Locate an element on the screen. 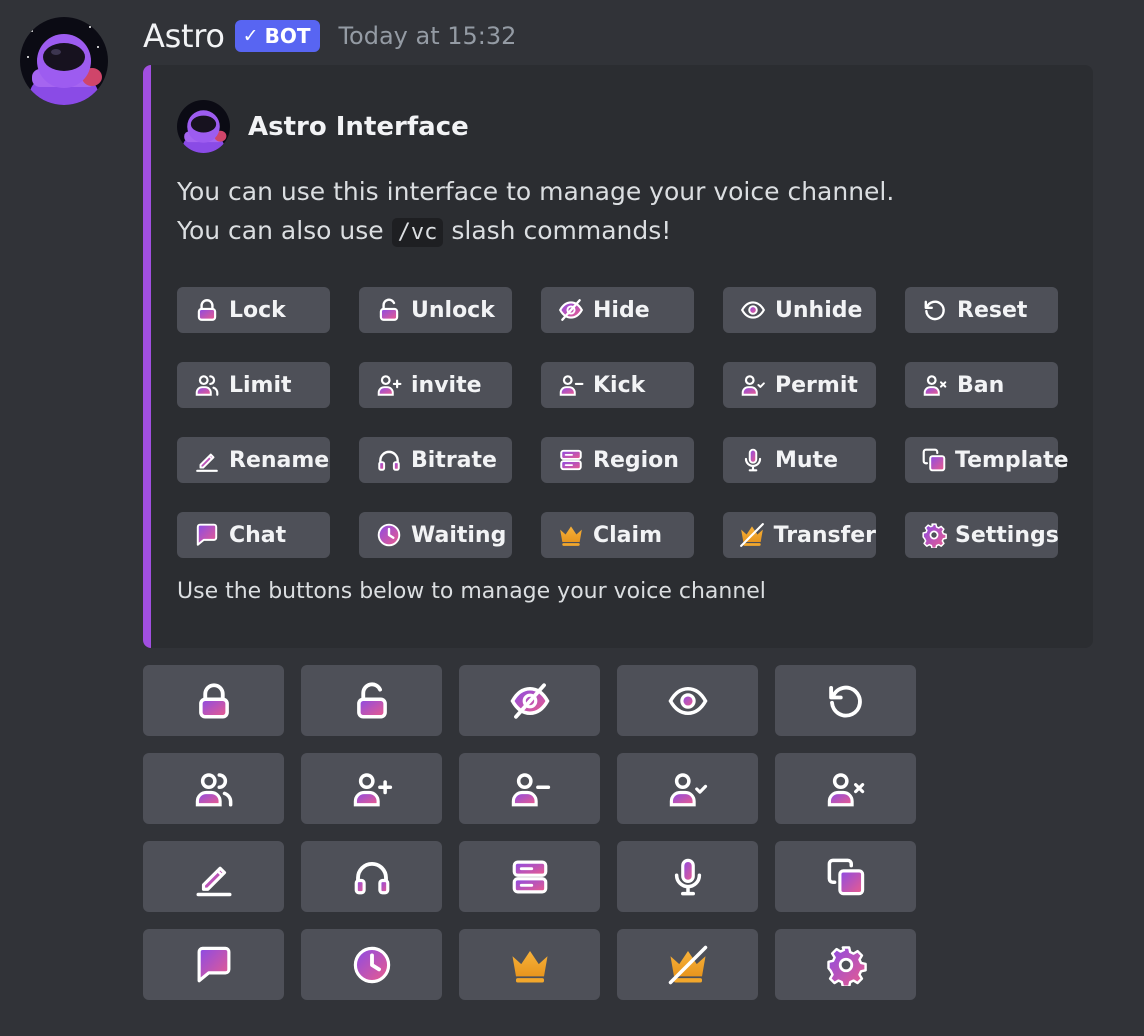 This screenshot has width=1144, height=1036. legend-item-label: Settings is located at coordinates (1007, 535).